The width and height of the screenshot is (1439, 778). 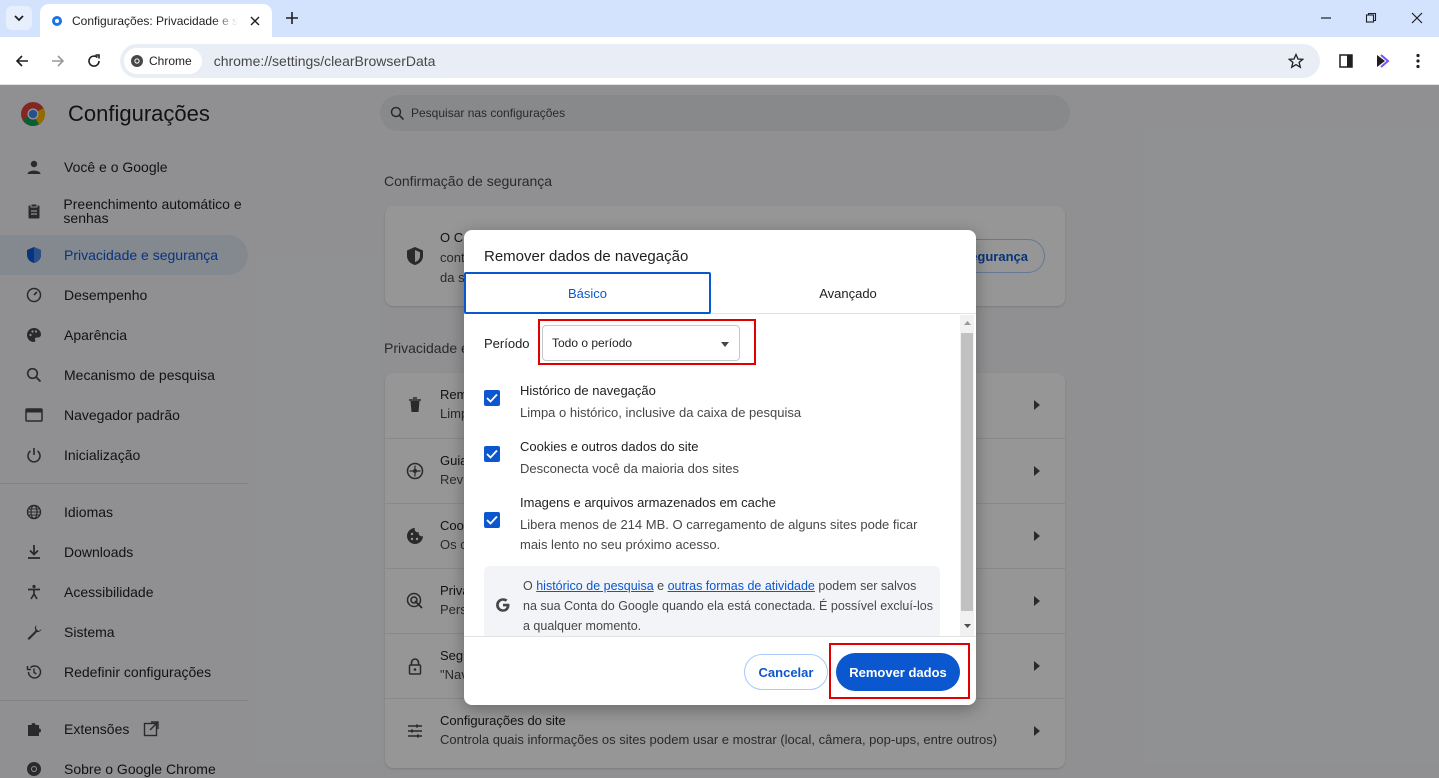 I want to click on back-button, so click(x=22, y=61).